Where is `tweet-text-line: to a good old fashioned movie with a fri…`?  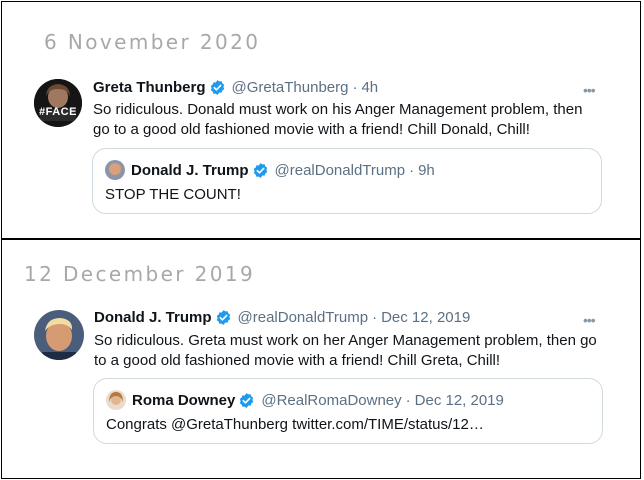
tweet-text-line: to a good old fashioned movie with a fri… is located at coordinates (297, 360).